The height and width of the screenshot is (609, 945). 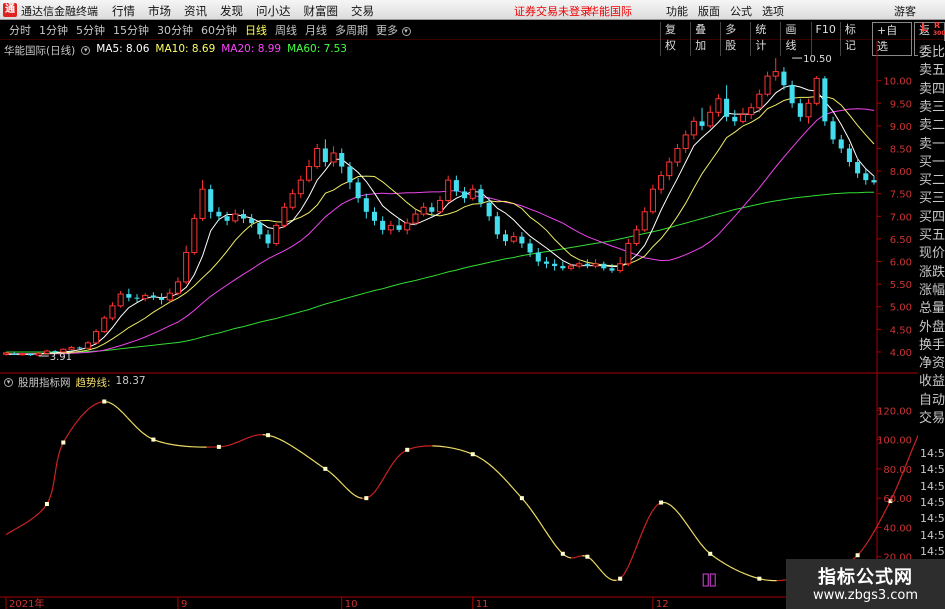 What do you see at coordinates (86, 50) in the screenshot?
I see `legend-toggle-icon: ▾` at bounding box center [86, 50].